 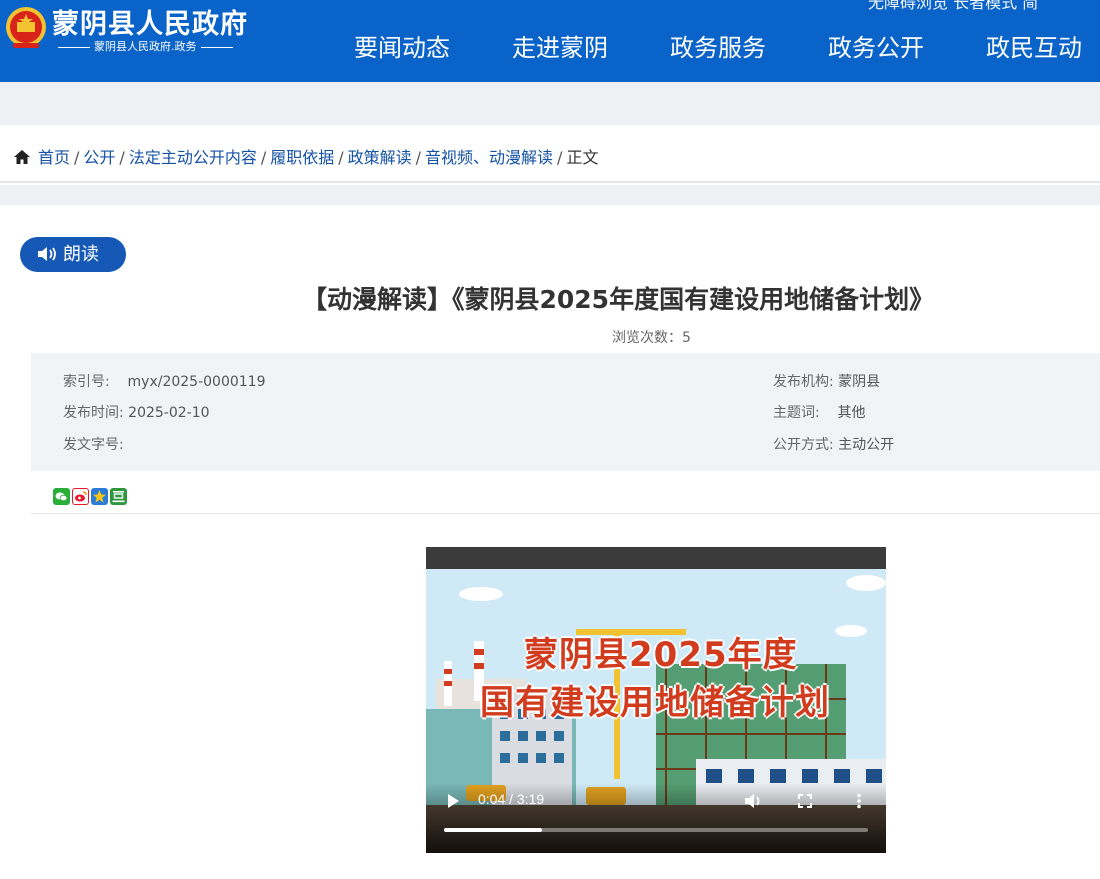 I want to click on breadcrumb-media: 音视频、动漫解读, so click(x=489, y=157).